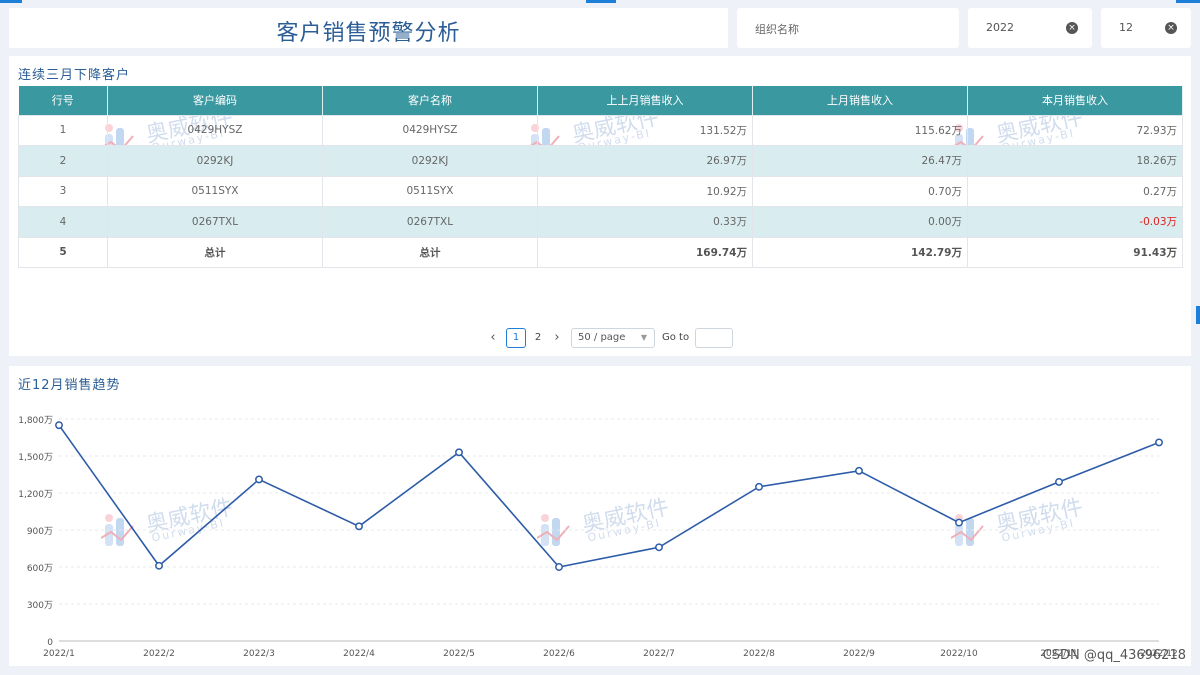 The width and height of the screenshot is (1200, 675). I want to click on cell-customer-code: 0292KJ, so click(215, 161).